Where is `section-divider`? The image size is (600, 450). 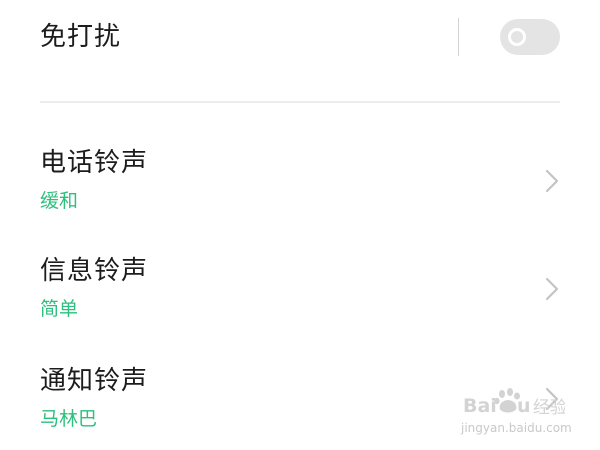 section-divider is located at coordinates (300, 102).